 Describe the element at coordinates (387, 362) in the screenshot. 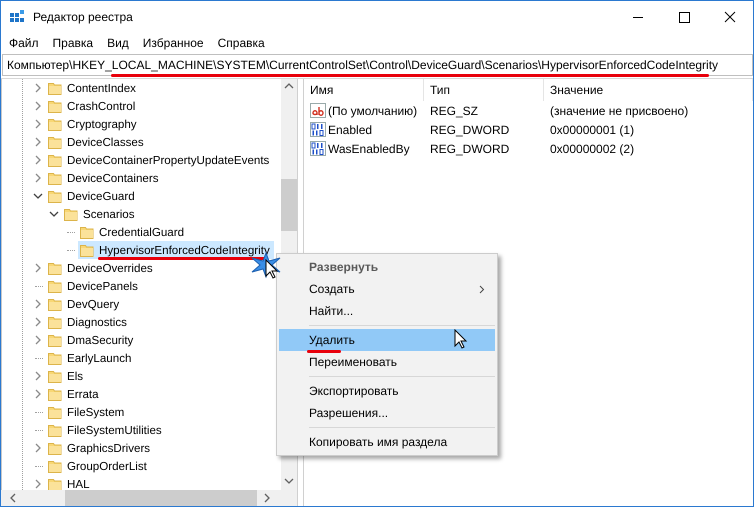

I see `context-menu-item: Переименовать` at that location.